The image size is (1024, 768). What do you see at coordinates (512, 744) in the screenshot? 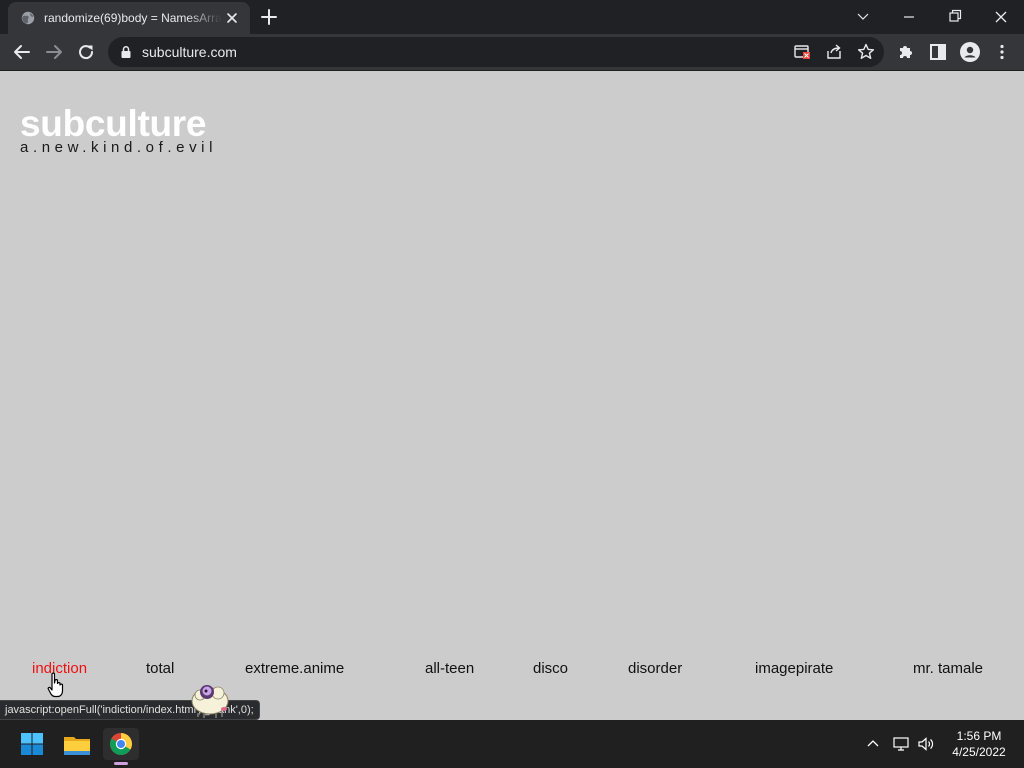
I see `taskbar: 1:56 PM 4/25/2022` at bounding box center [512, 744].